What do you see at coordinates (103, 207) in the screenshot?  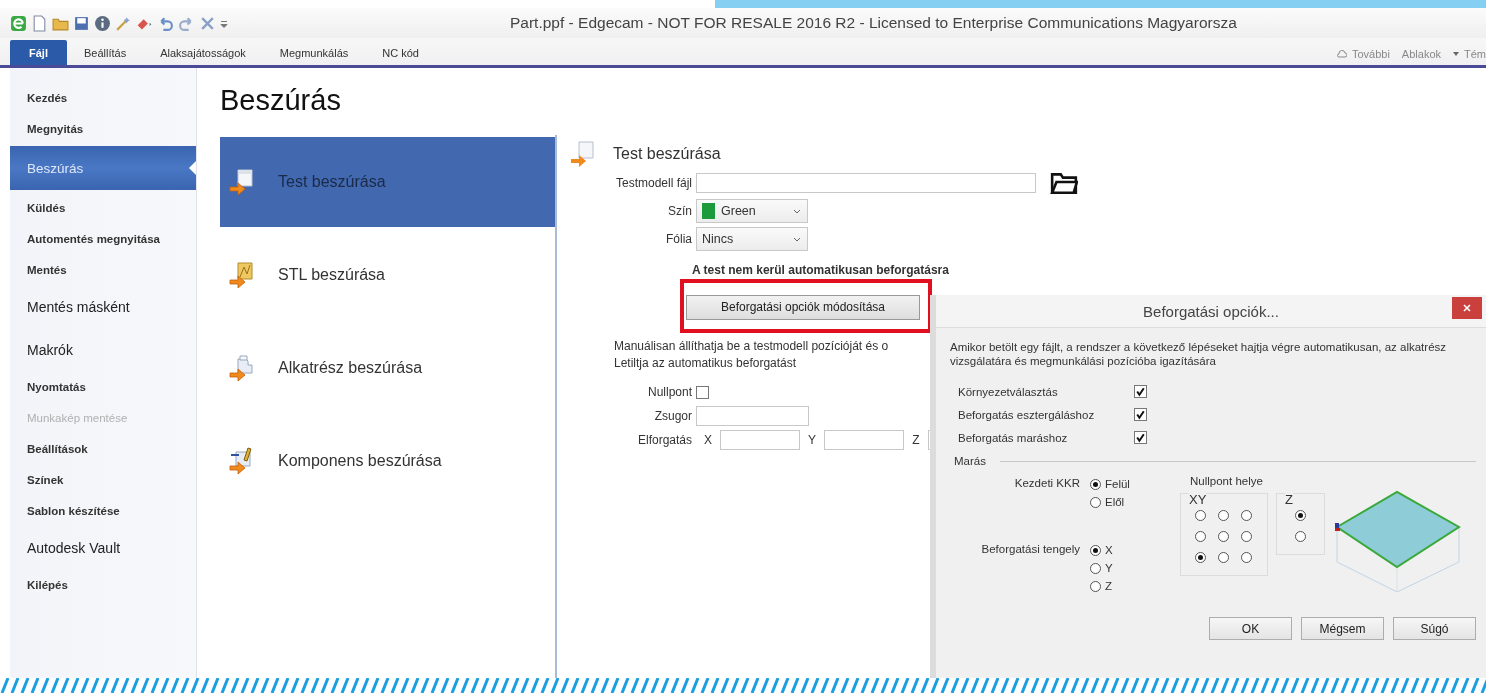 I see `sidebar-item: Küldés` at bounding box center [103, 207].